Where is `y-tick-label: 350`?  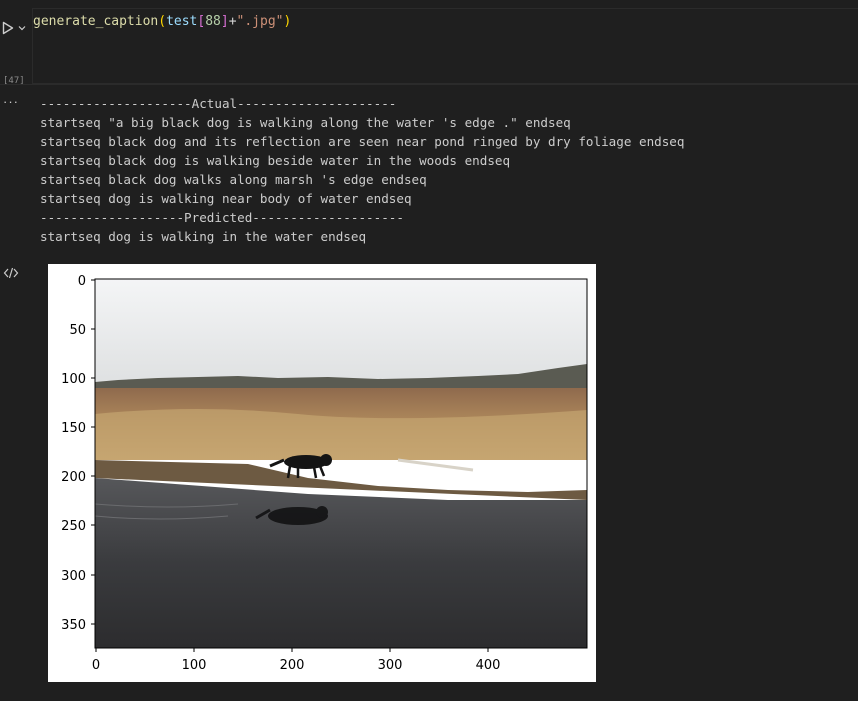 y-tick-label: 350 is located at coordinates (73, 625).